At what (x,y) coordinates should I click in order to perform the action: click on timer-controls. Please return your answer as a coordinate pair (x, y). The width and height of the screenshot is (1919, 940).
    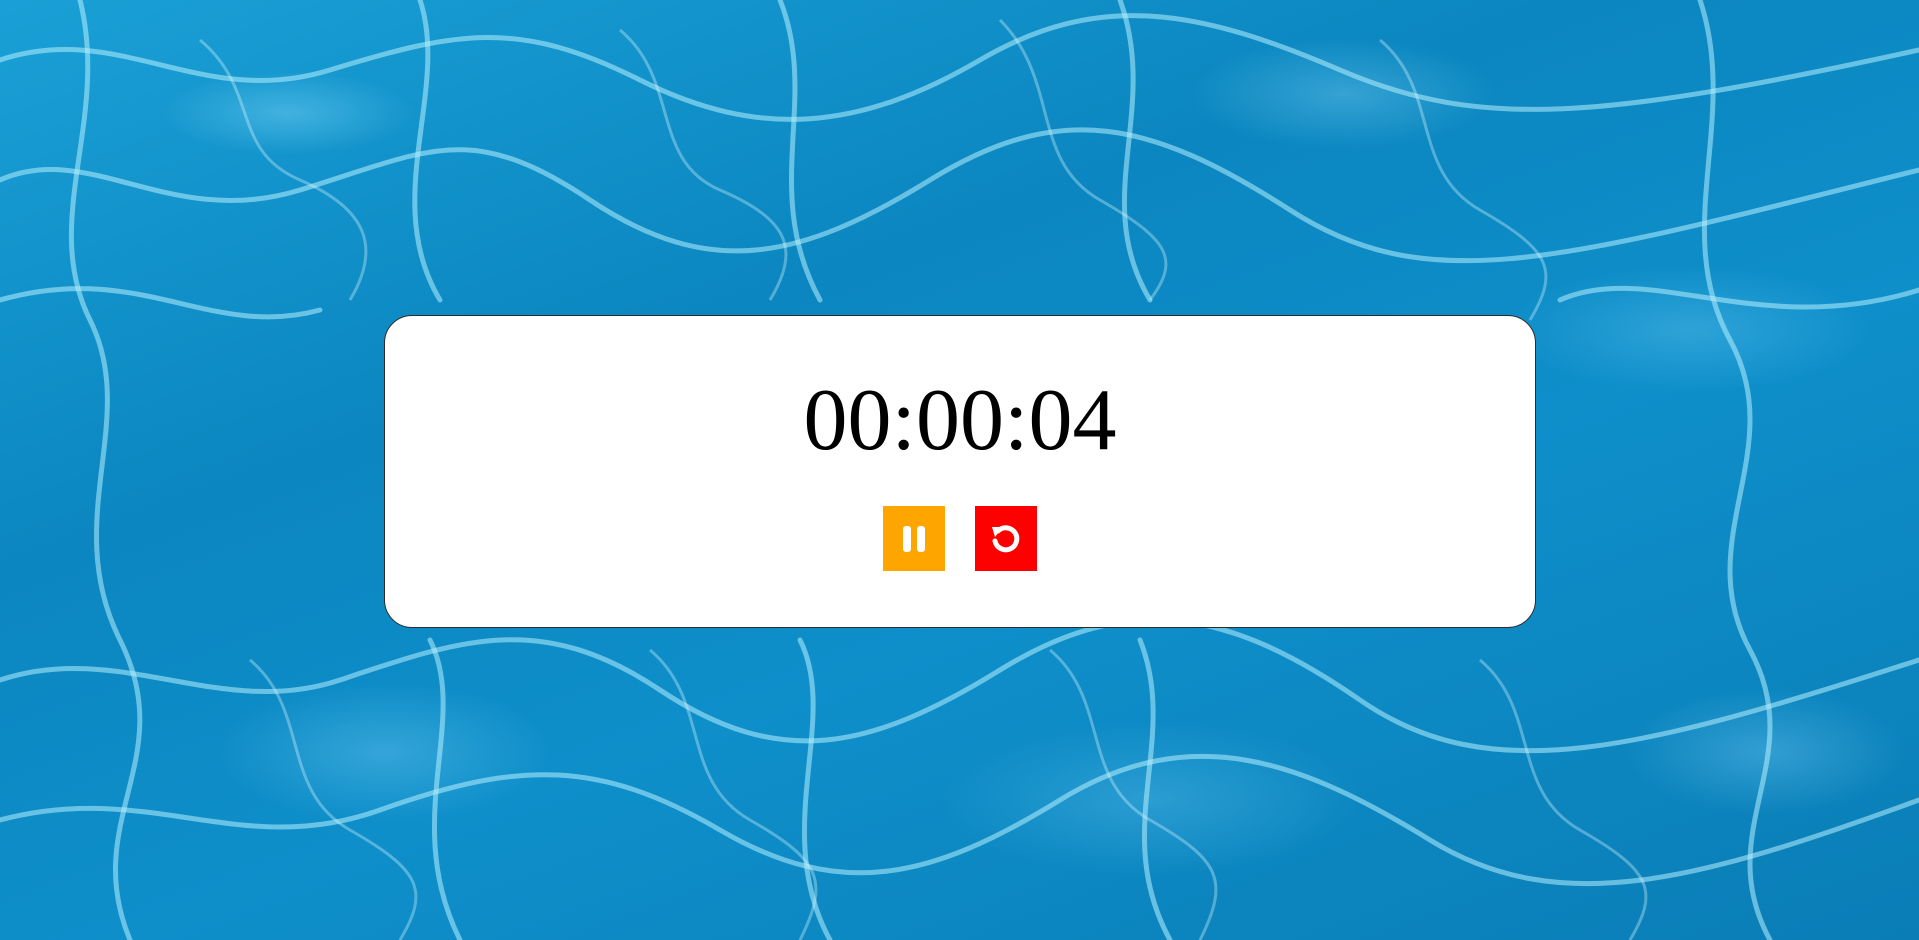
    Looking at the image, I should click on (960, 538).